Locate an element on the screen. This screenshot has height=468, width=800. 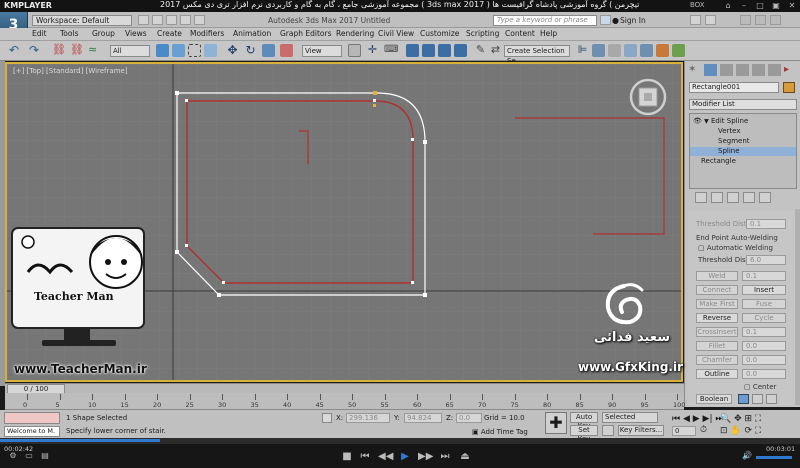
curve-editor-icon is located at coordinates (630, 50).